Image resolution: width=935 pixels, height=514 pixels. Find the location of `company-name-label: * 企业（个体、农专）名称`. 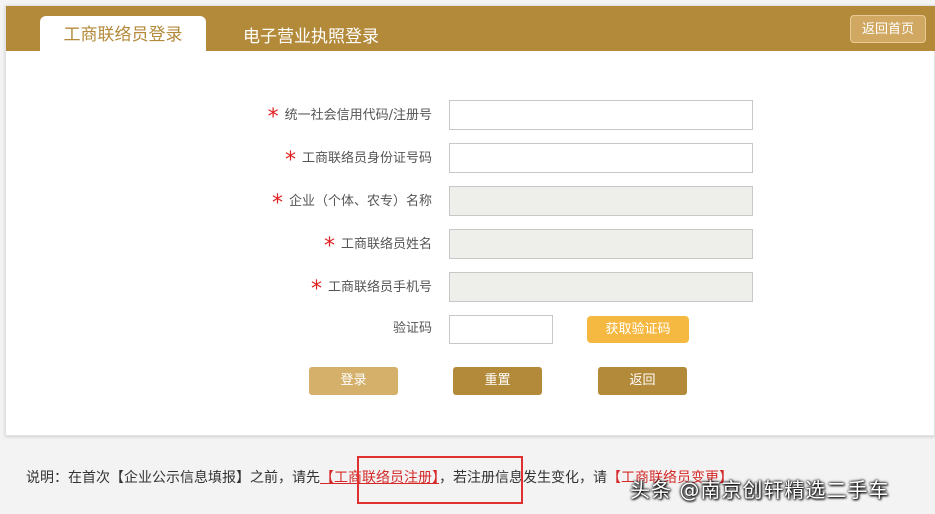

company-name-label: * 企业（个体、农专）名称 is located at coordinates (351, 203).